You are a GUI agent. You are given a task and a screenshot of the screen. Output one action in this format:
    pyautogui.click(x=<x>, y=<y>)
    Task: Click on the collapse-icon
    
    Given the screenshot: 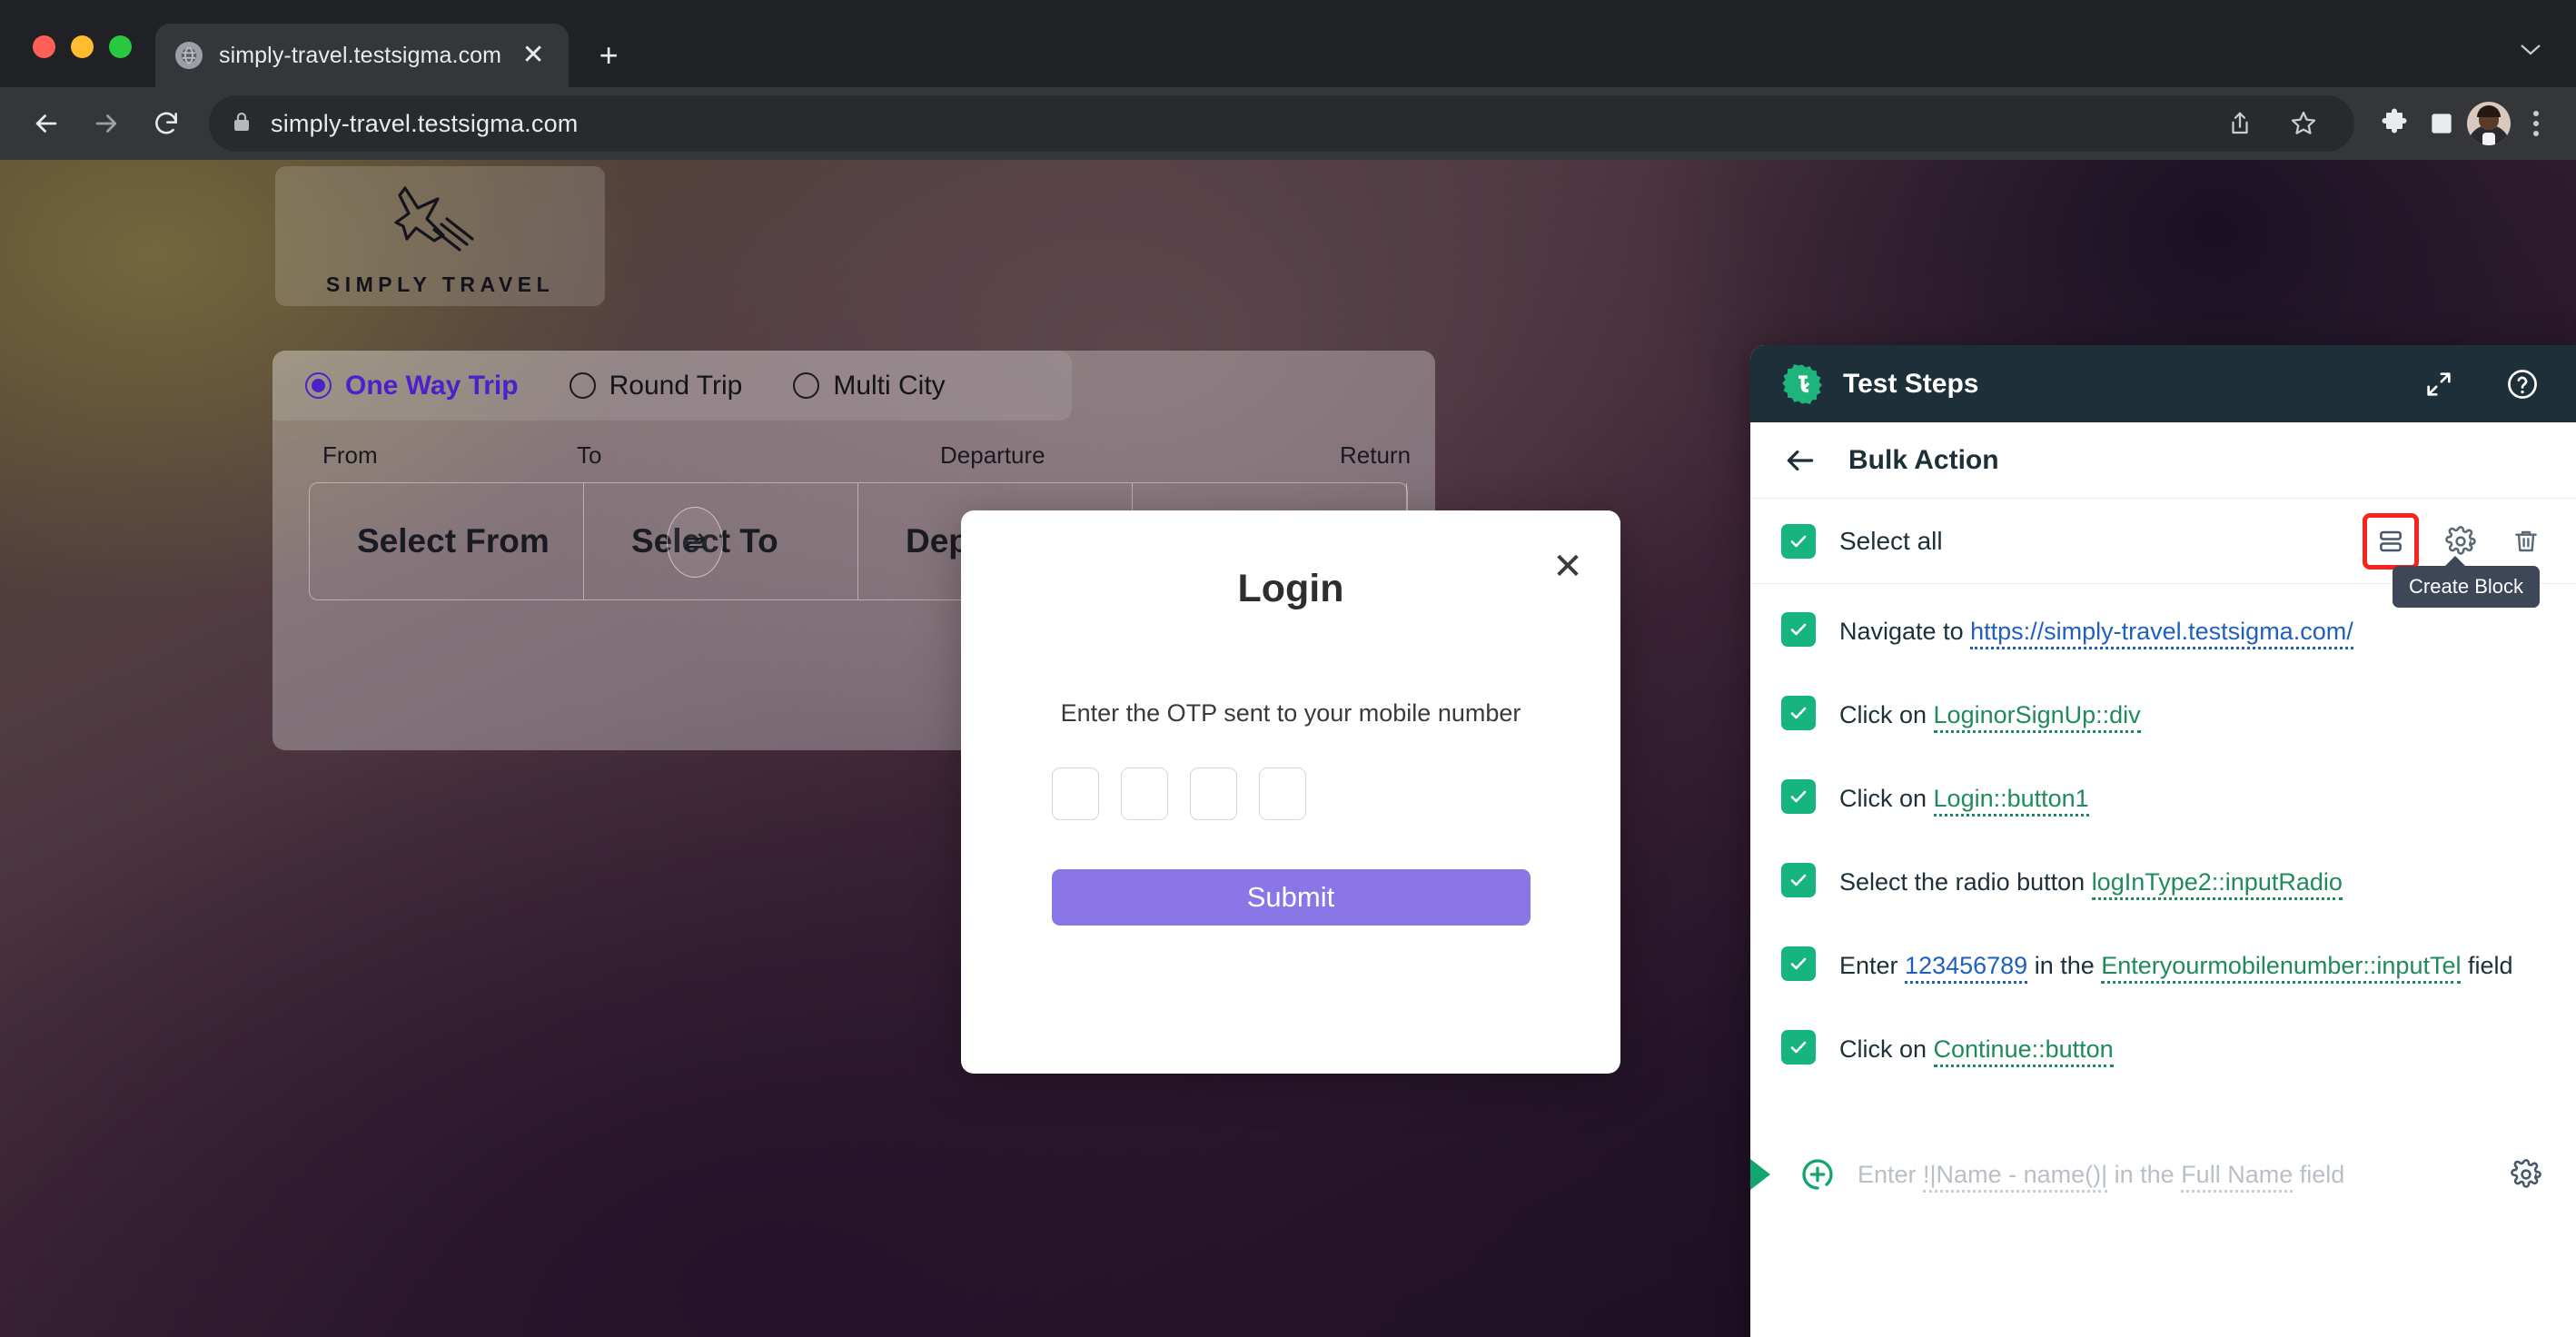 What is the action you would take?
    pyautogui.click(x=2439, y=384)
    